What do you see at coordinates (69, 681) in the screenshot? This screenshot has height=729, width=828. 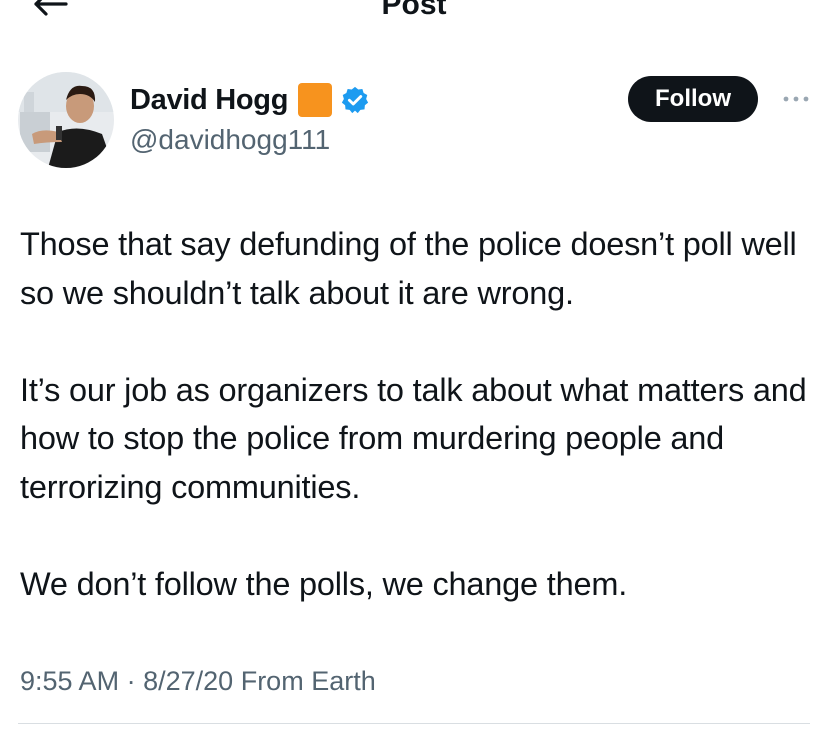 I see `post-time: 9:55 AM` at bounding box center [69, 681].